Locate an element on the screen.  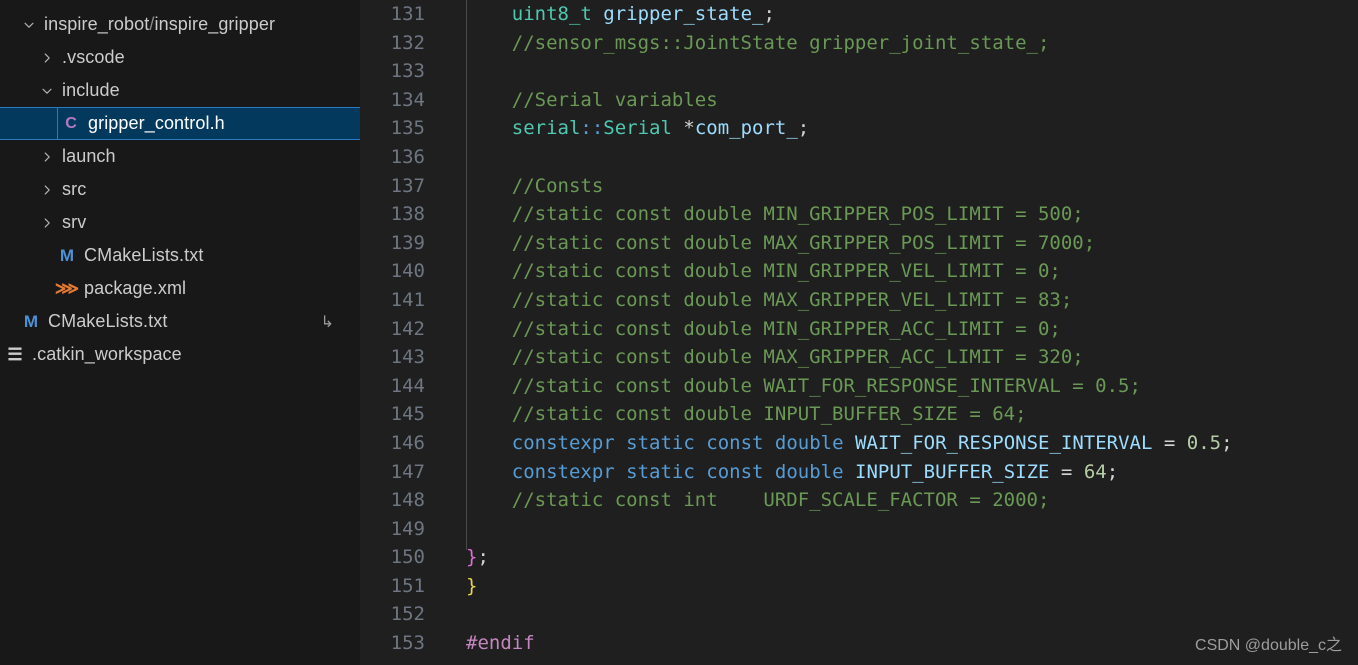
code-token: //Consts is located at coordinates (535, 185).